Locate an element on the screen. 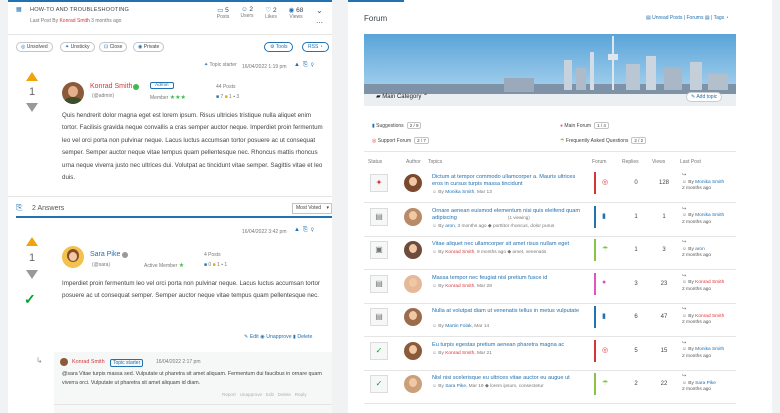 The image size is (780, 413). avatar-sara is located at coordinates (73, 257).